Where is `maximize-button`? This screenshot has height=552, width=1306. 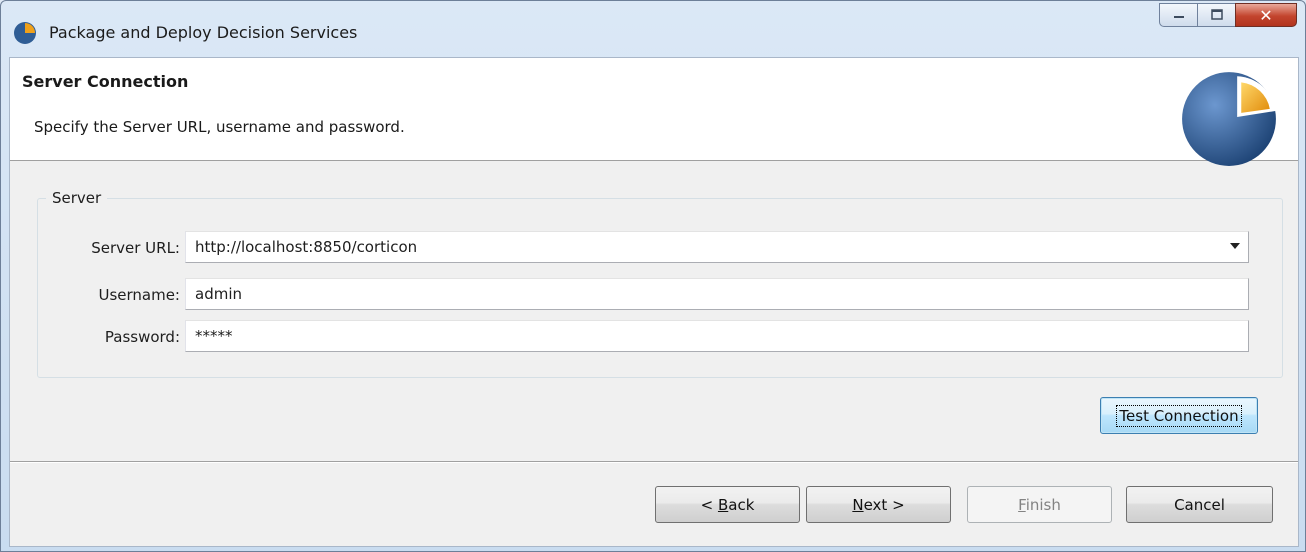 maximize-button is located at coordinates (1216, 15).